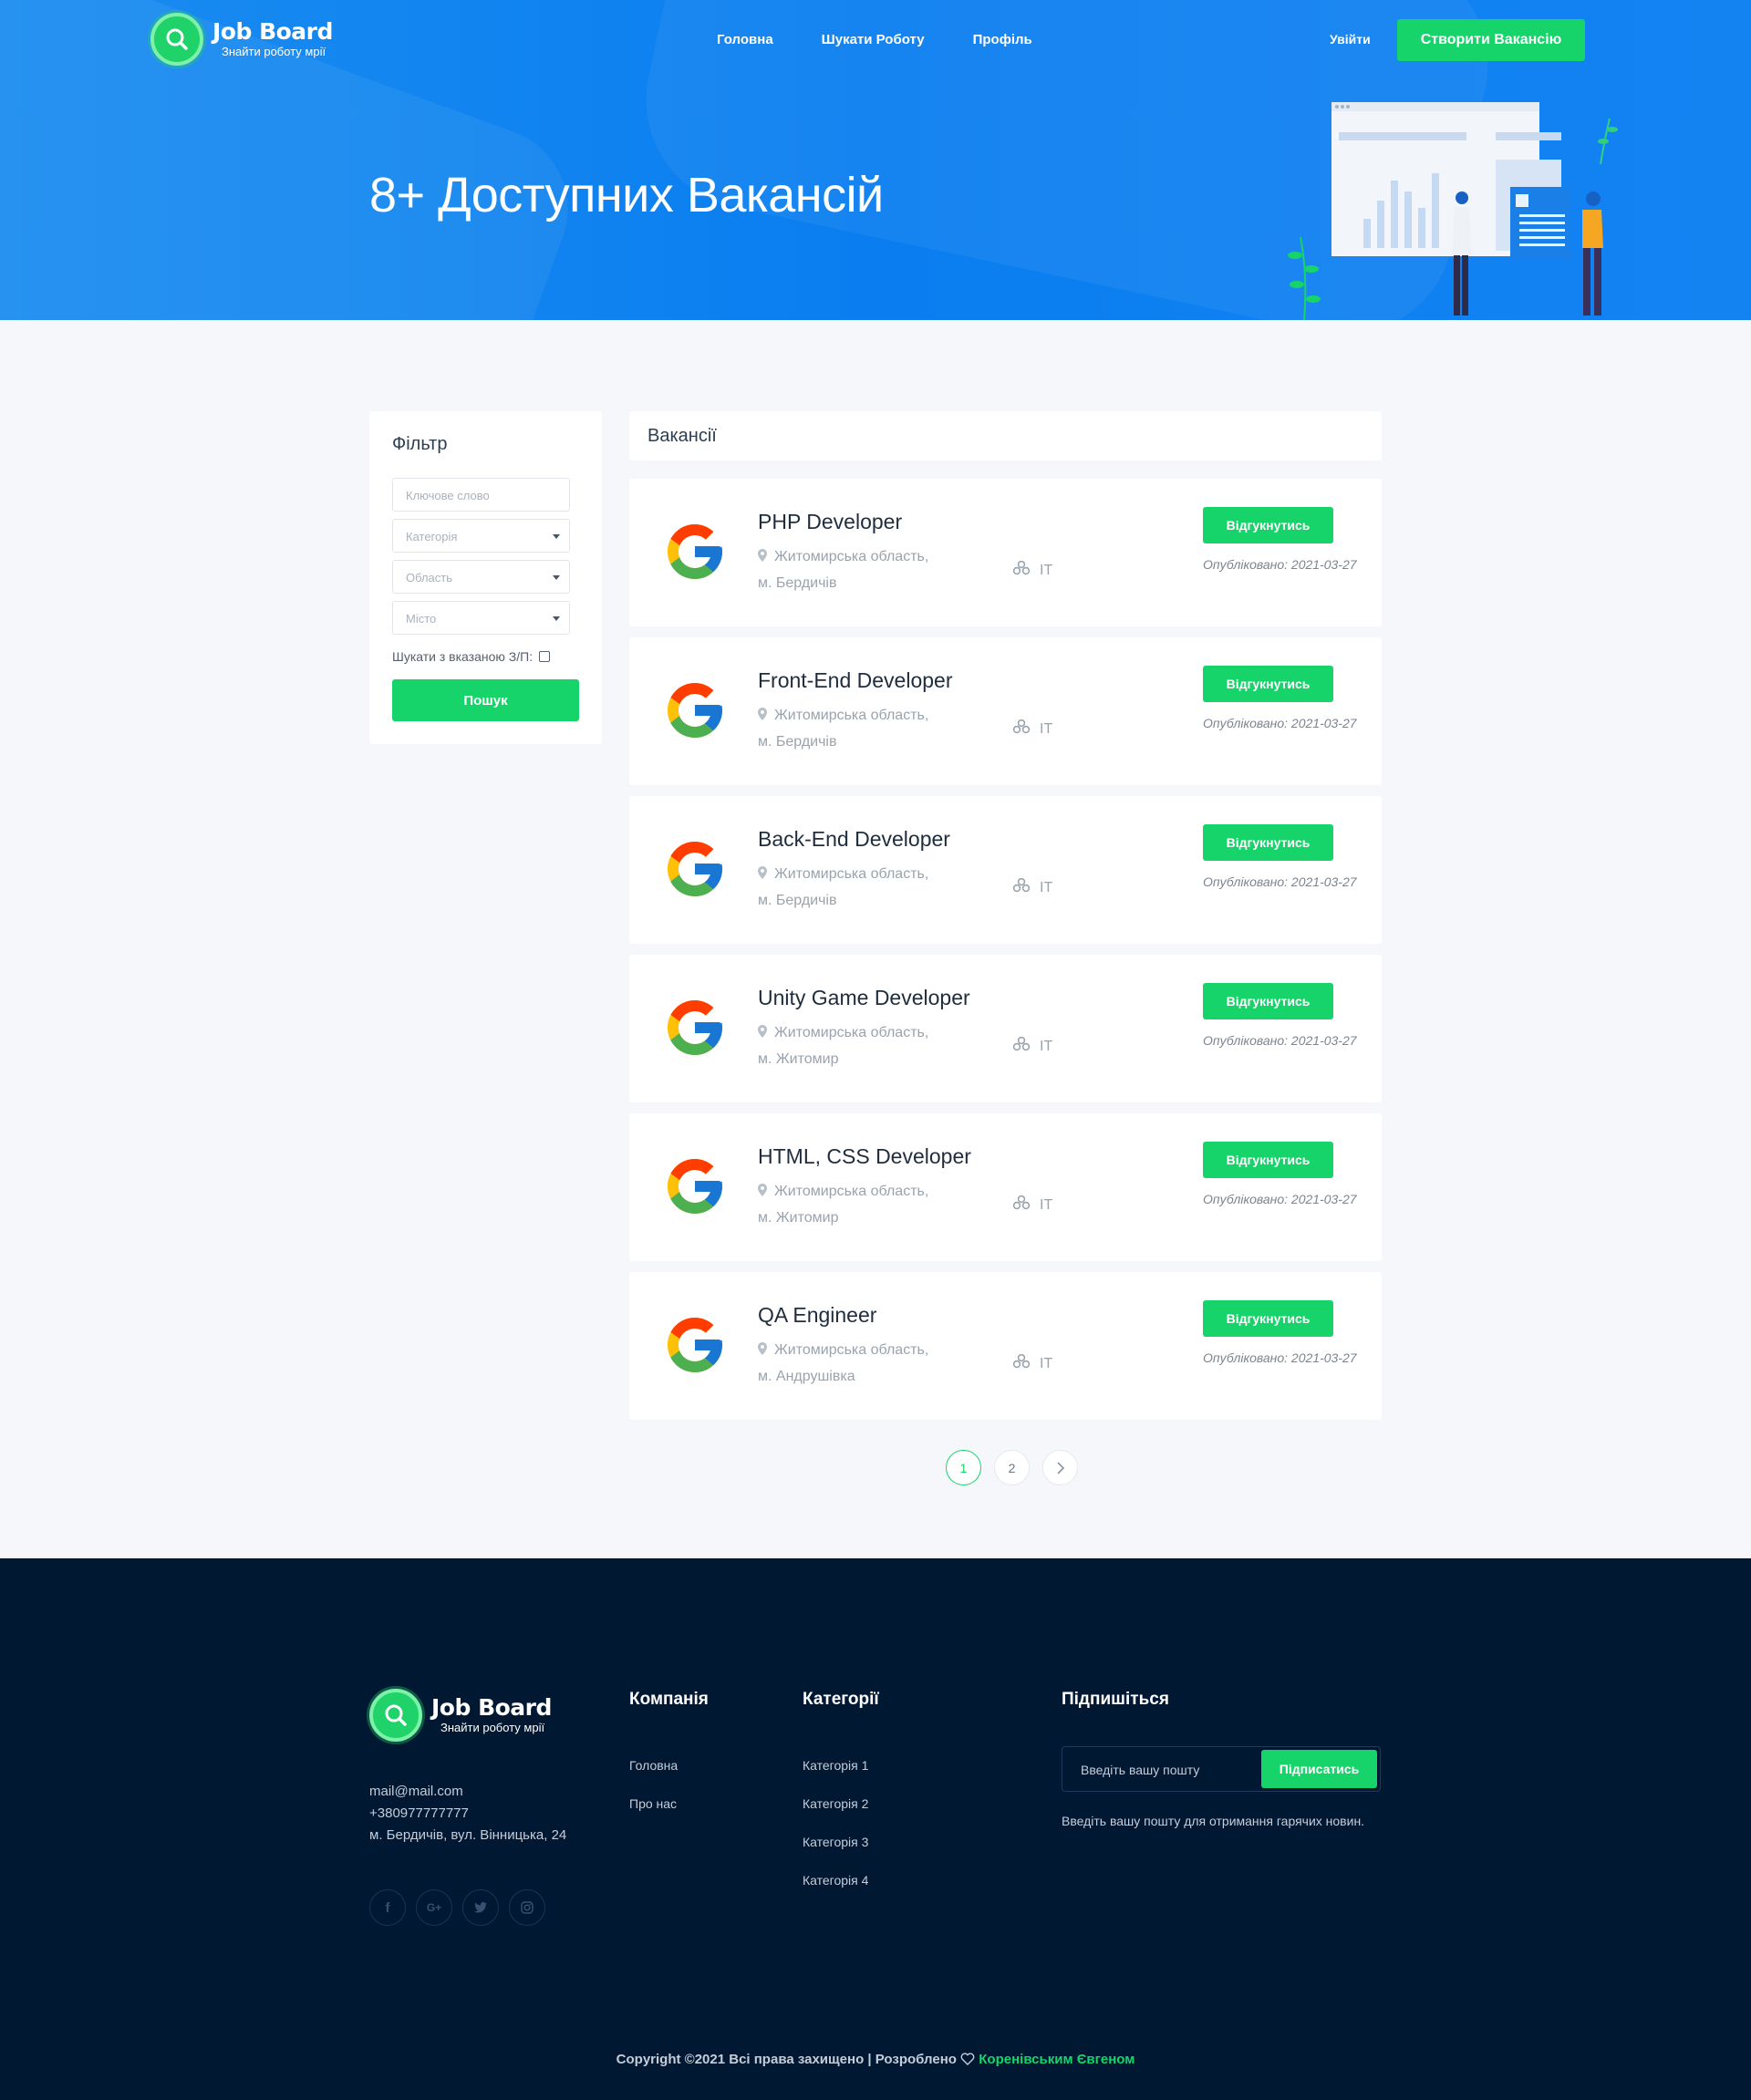 This screenshot has height=2100, width=1751. Describe the element at coordinates (835, 1842) in the screenshot. I see `footer-link-category-3: Категорія 3` at that location.